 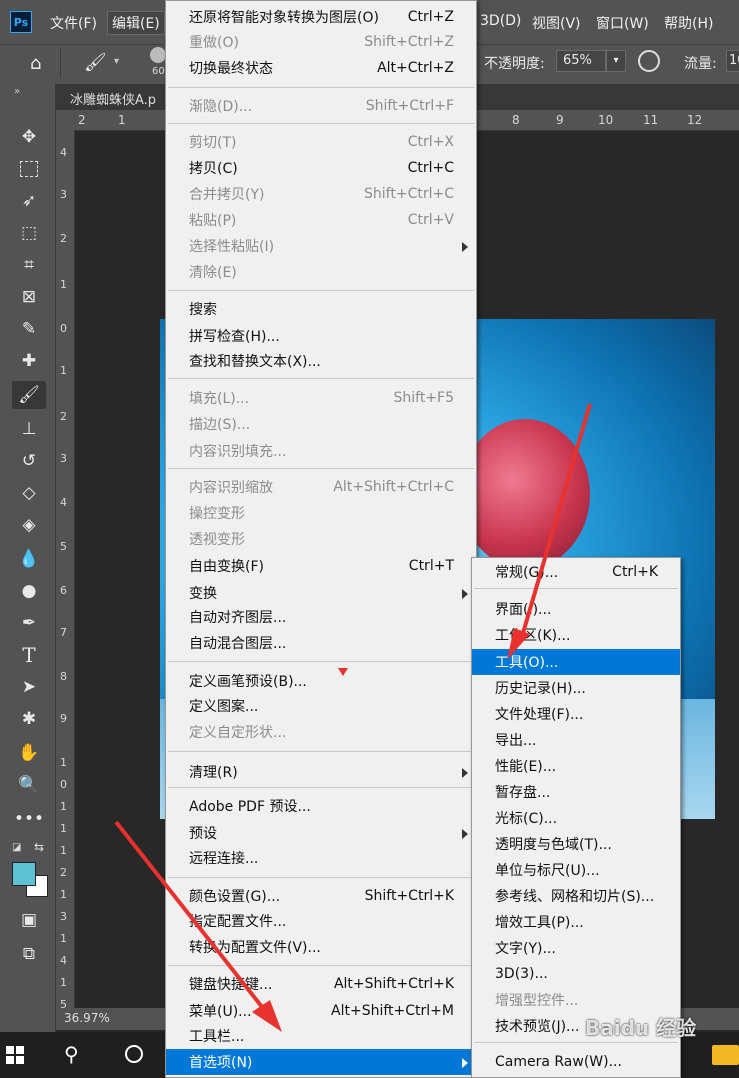 What do you see at coordinates (641, 1028) in the screenshot?
I see `baidu-watermark: Baidu 经验` at bounding box center [641, 1028].